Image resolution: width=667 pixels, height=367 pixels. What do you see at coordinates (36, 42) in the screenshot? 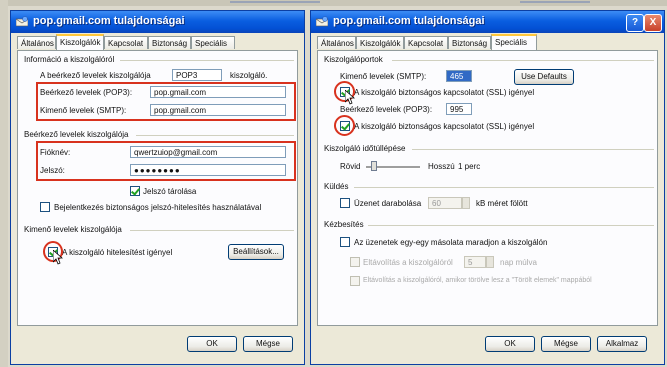
I see `left-tab-general: Általános` at bounding box center [36, 42].